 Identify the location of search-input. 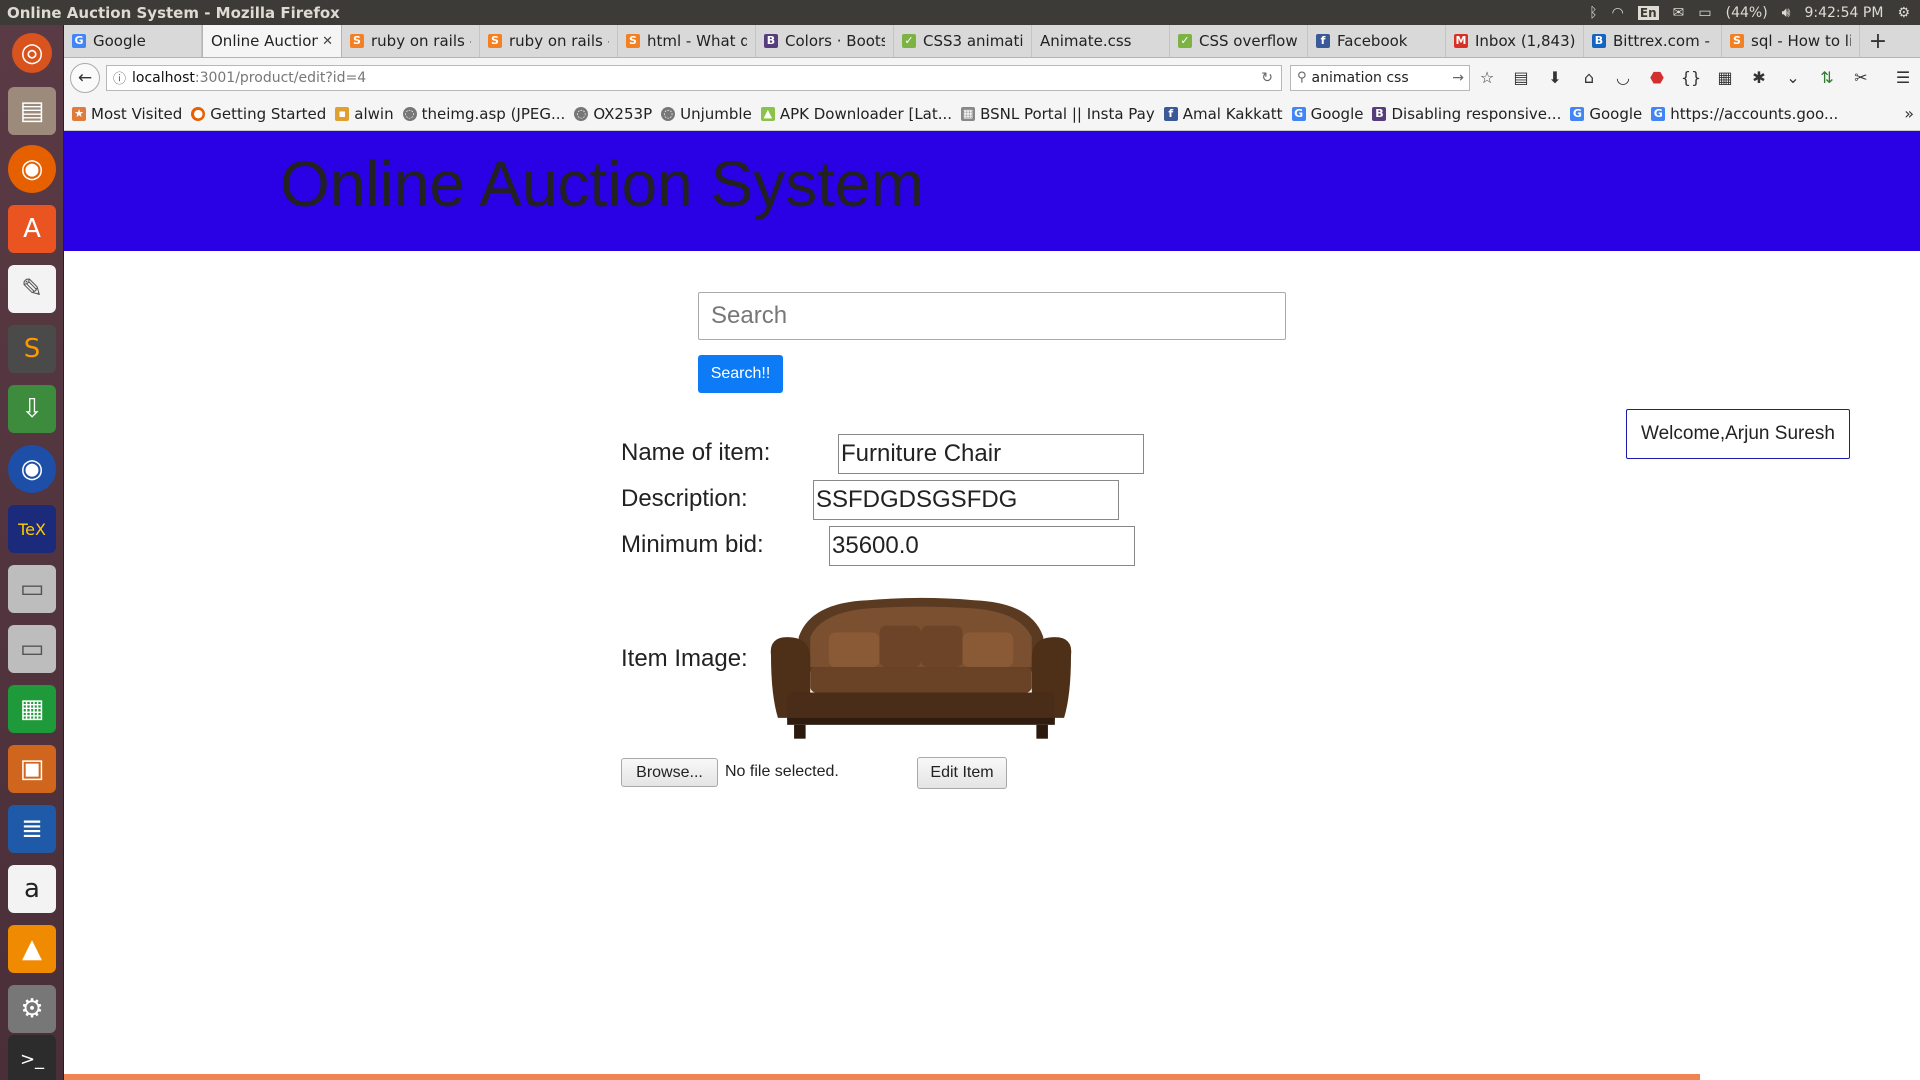
(992, 316).